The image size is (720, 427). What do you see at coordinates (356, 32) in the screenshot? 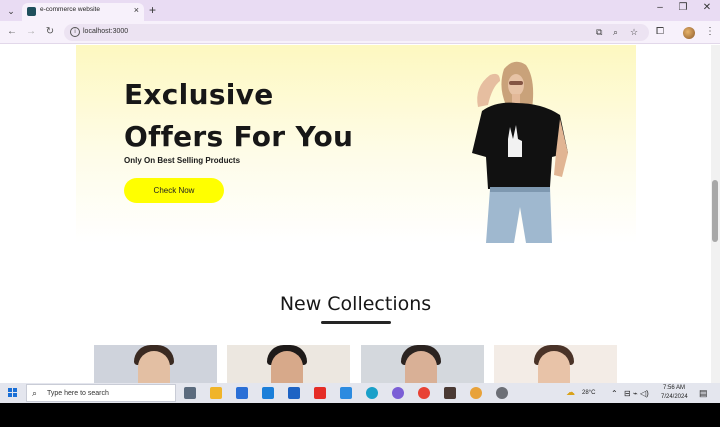
I see `address-bar: i localhost:3000 ⧉ ⌕ ☆` at bounding box center [356, 32].